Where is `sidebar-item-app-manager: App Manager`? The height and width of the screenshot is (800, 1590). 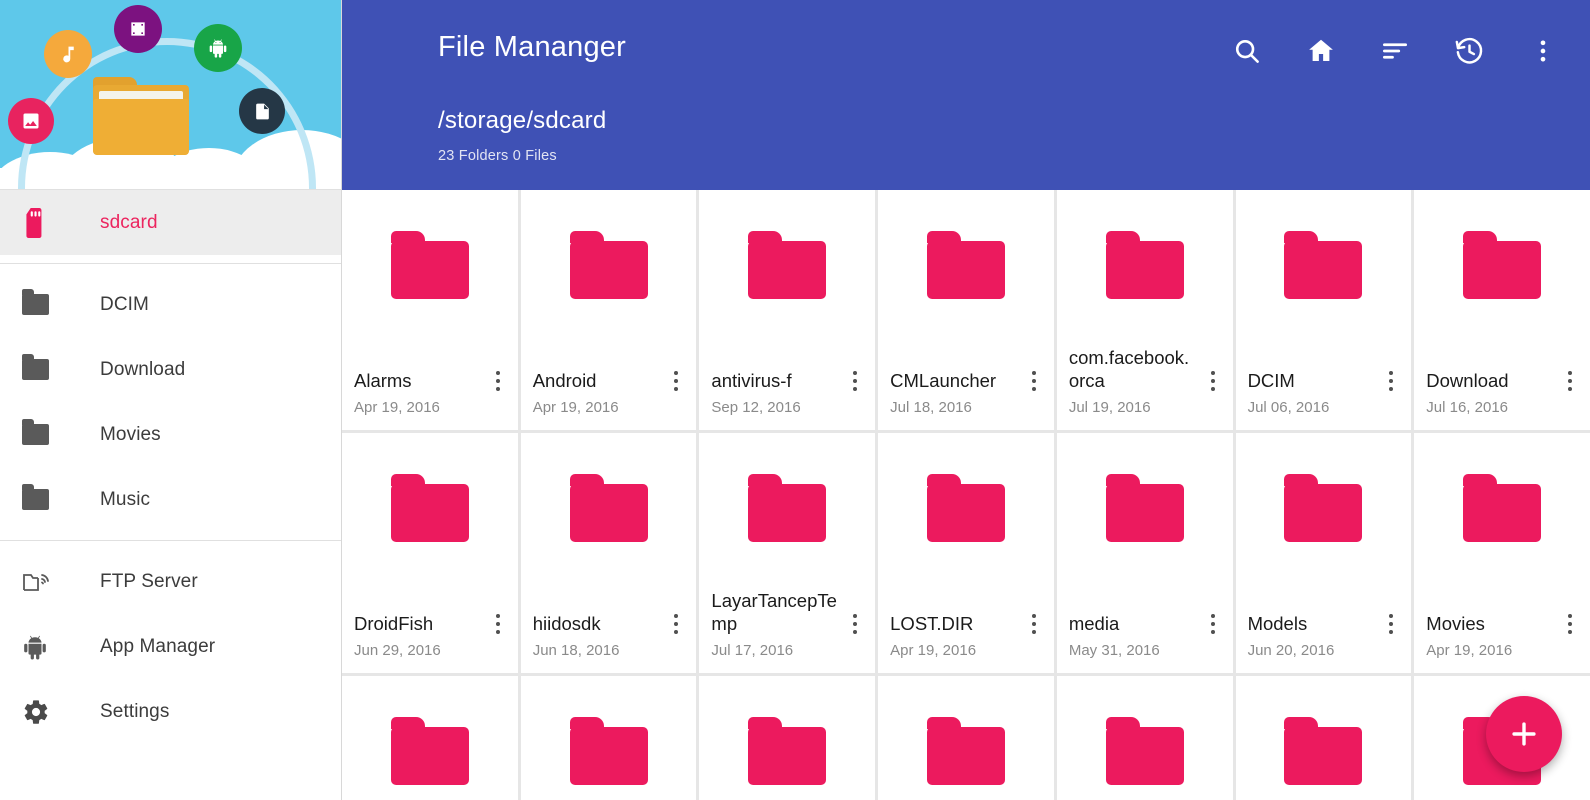
sidebar-item-app-manager: App Manager is located at coordinates (170, 646).